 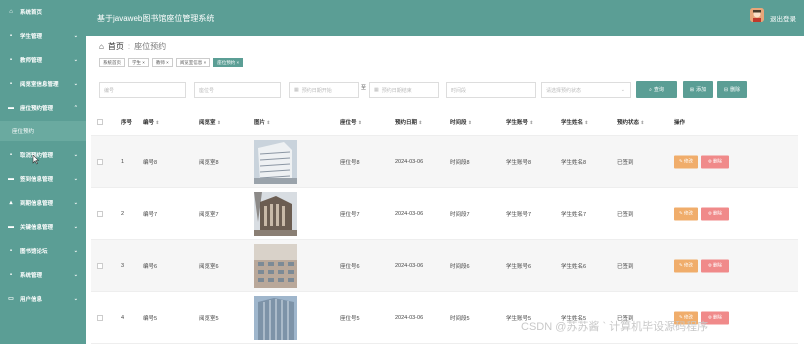 I want to click on header-room: 阅览室 ⇕, so click(x=210, y=122).